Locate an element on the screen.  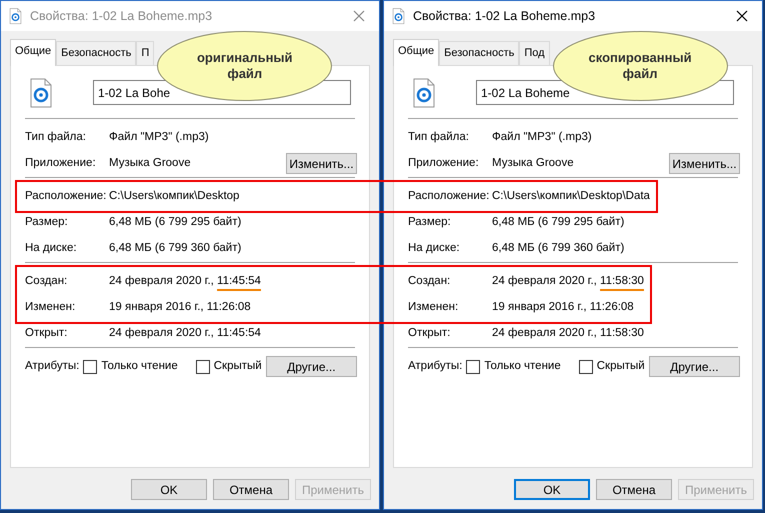
tab: Под is located at coordinates (534, 52).